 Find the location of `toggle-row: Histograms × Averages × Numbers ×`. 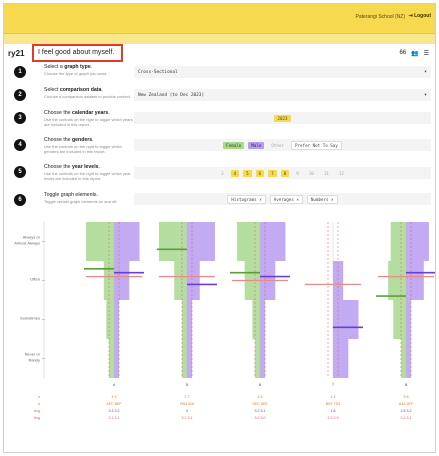

toggle-row: Histograms × Averages × Numbers × is located at coordinates (282, 199).